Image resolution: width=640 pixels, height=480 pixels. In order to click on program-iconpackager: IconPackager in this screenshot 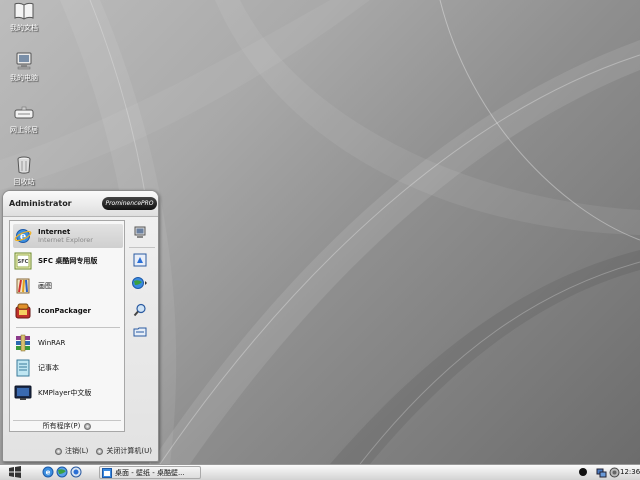, I will do `click(68, 311)`.